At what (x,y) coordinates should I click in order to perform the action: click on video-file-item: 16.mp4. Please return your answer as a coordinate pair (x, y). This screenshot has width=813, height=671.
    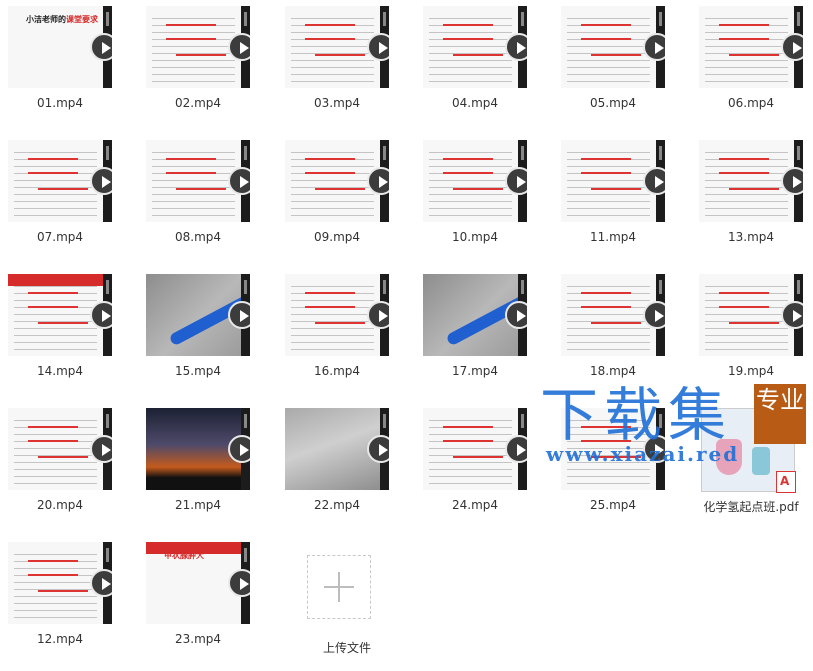
    Looking at the image, I should click on (342, 332).